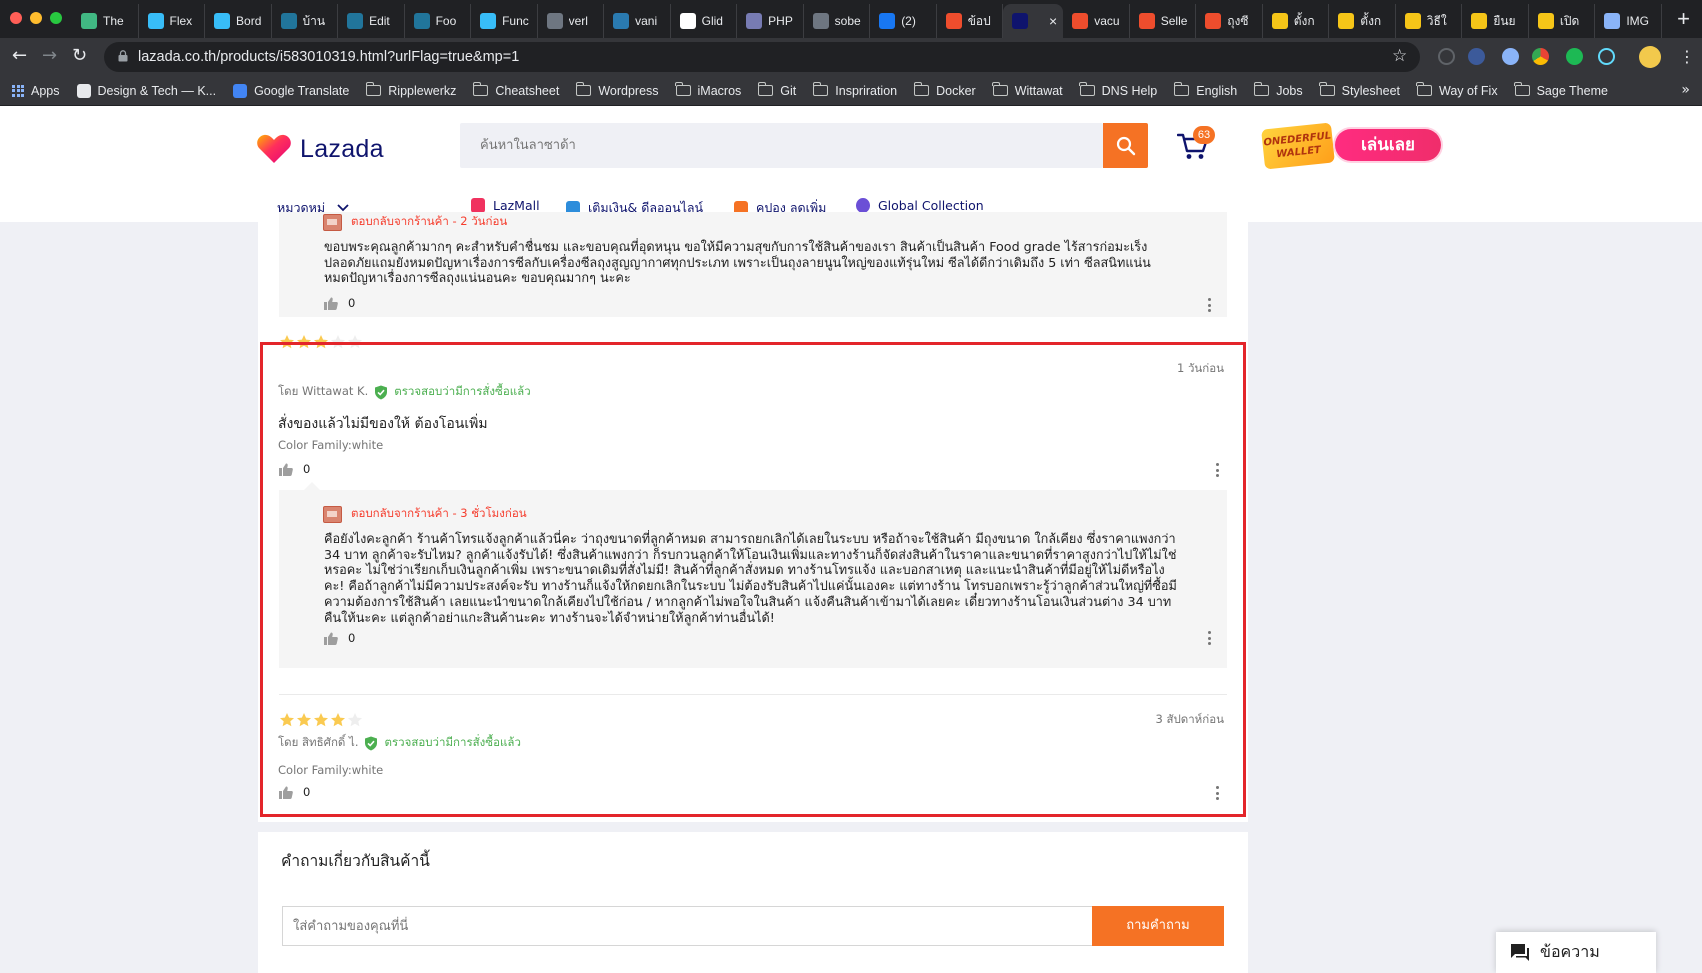  Describe the element at coordinates (19, 56) in the screenshot. I see `back-button: ←` at that location.